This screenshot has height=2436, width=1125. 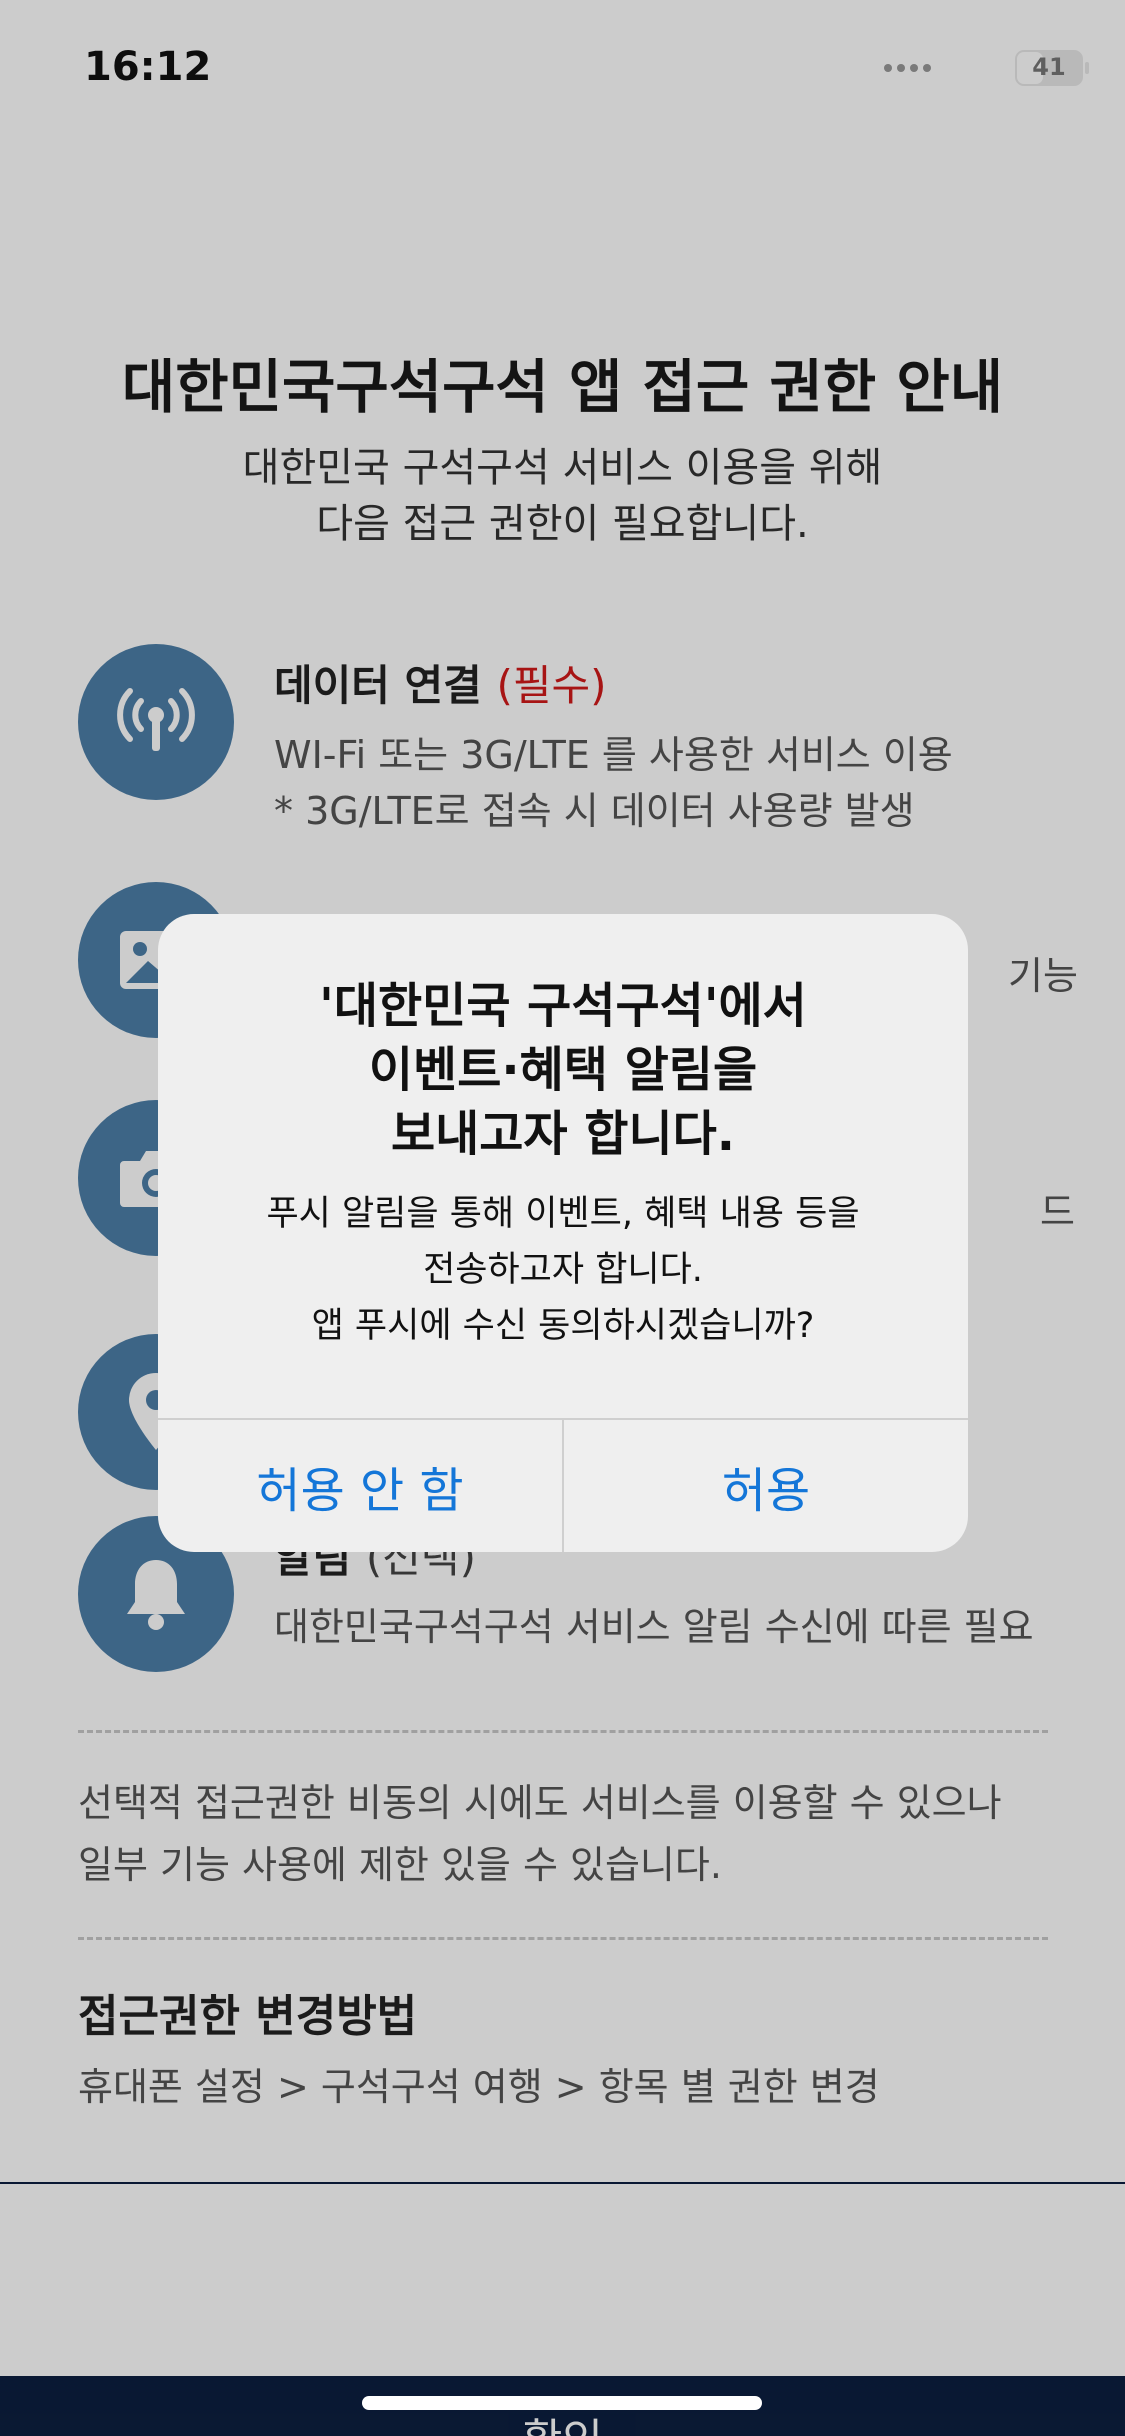 I want to click on deny-button: 허용 안 함, so click(x=360, y=1486).